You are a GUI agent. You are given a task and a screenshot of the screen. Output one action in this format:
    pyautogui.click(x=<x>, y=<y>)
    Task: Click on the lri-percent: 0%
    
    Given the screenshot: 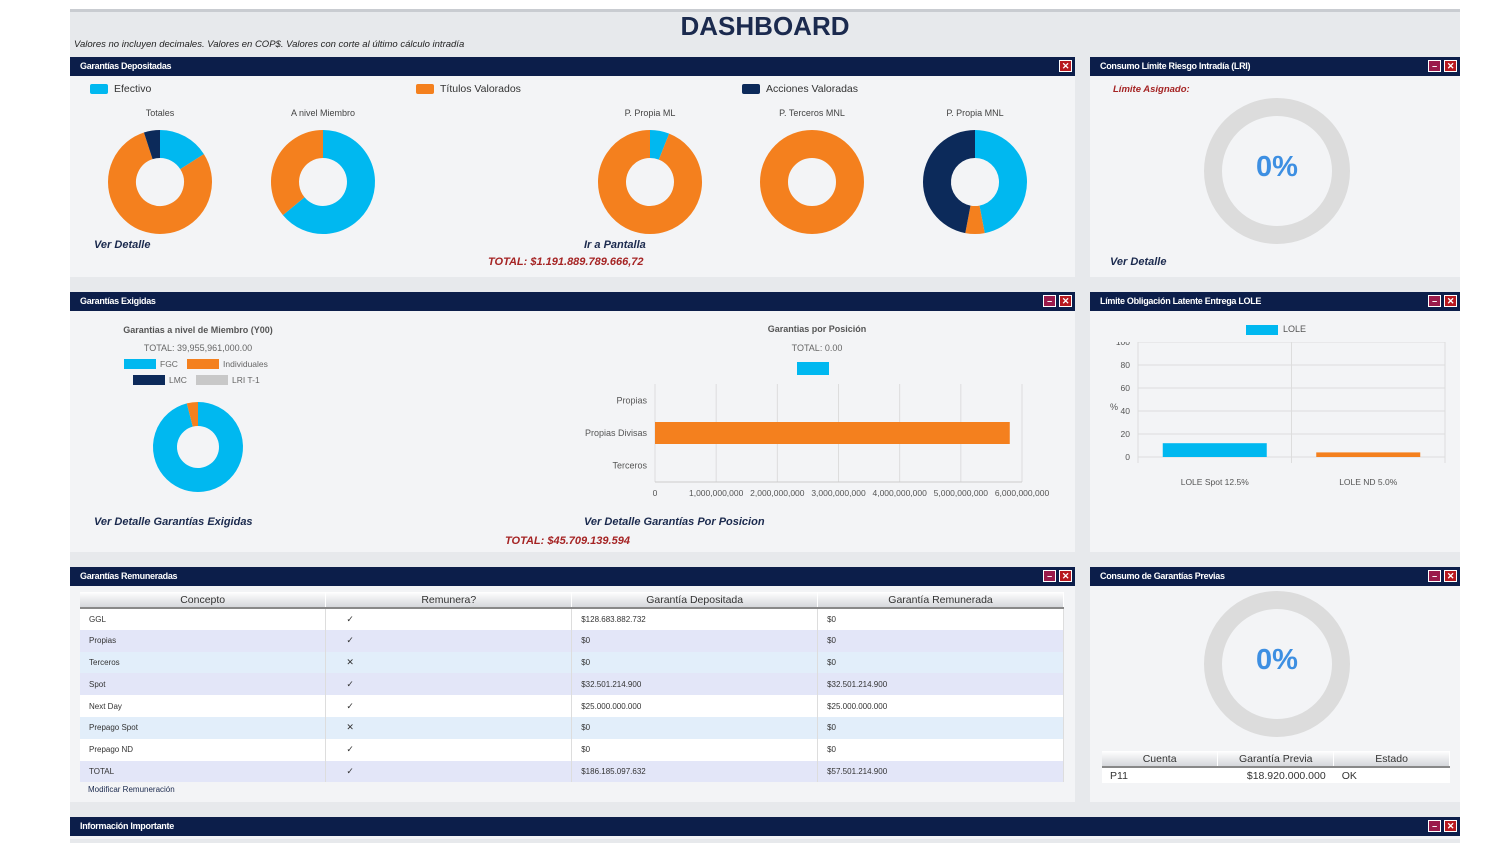 What is the action you would take?
    pyautogui.click(x=1277, y=167)
    